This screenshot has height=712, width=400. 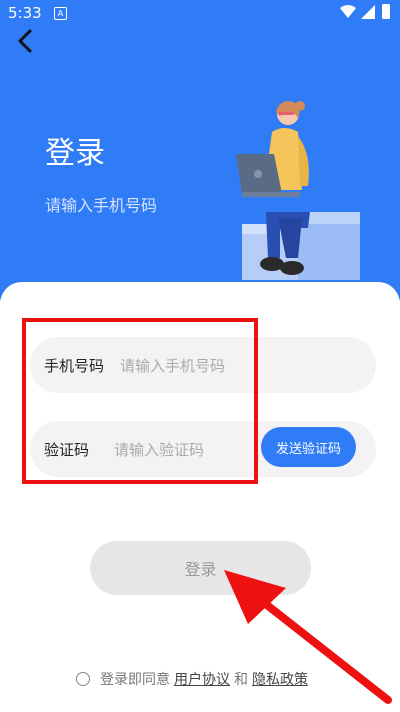 I want to click on agreement-row: 登录即同意 用户协议 和 隐私政策, so click(x=194, y=679).